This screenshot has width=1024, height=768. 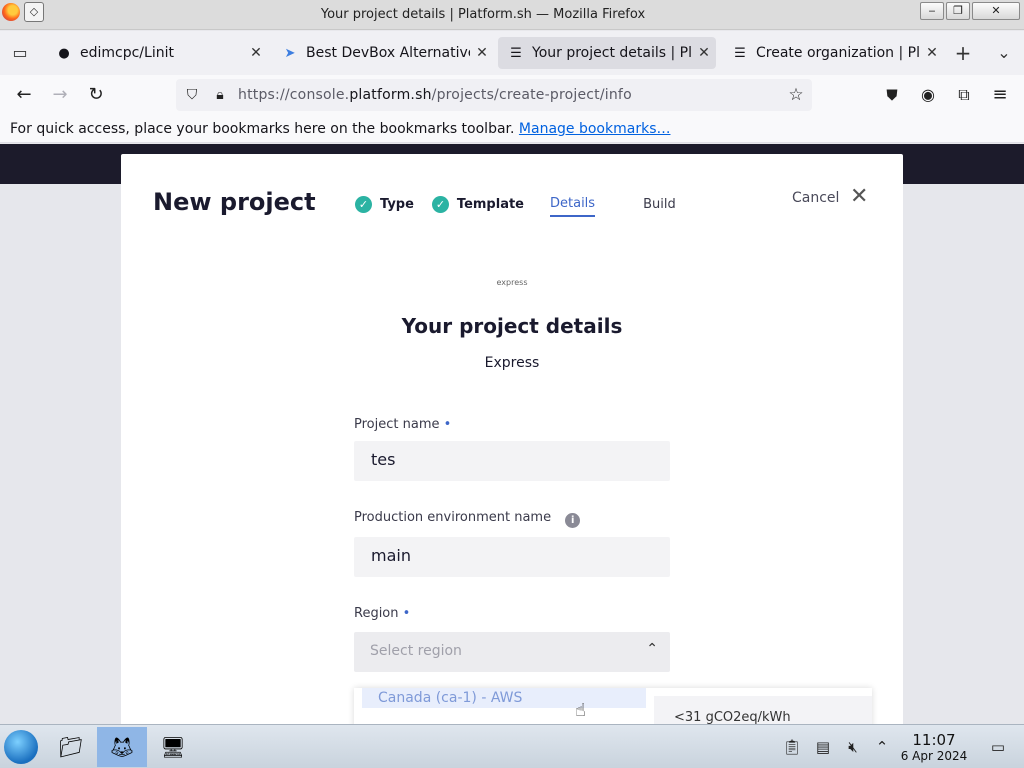 What do you see at coordinates (1000, 95) in the screenshot?
I see `menu-icon: ≡` at bounding box center [1000, 95].